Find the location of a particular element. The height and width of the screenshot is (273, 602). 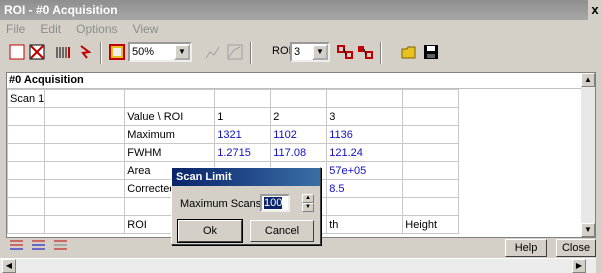

view-mode-2-icon is located at coordinates (39, 247).